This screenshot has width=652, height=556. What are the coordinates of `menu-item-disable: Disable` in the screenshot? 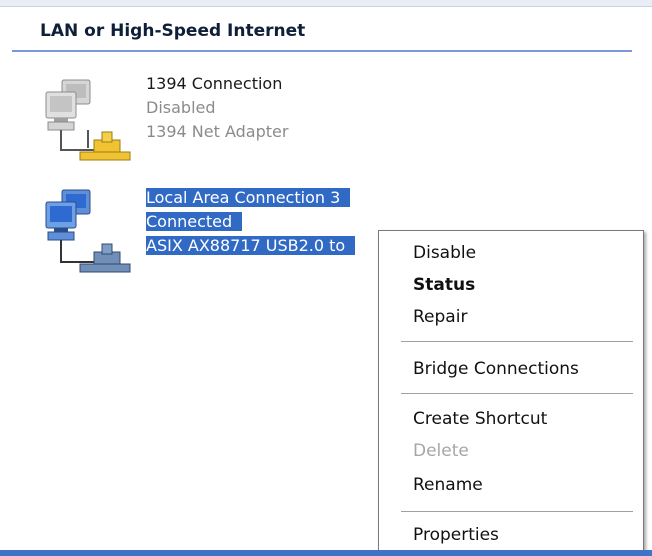 It's located at (511, 253).